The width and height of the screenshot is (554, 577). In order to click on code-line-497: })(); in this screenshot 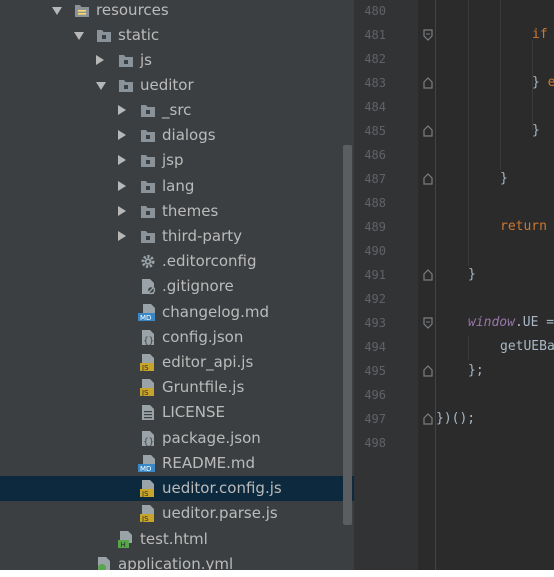, I will do `click(456, 418)`.